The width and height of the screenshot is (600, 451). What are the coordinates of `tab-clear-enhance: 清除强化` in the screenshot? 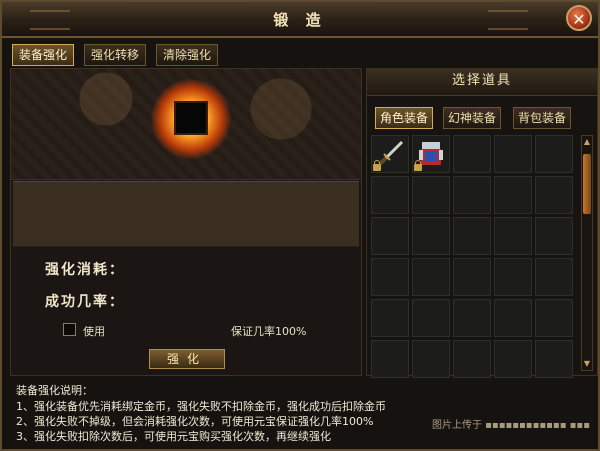 It's located at (187, 55).